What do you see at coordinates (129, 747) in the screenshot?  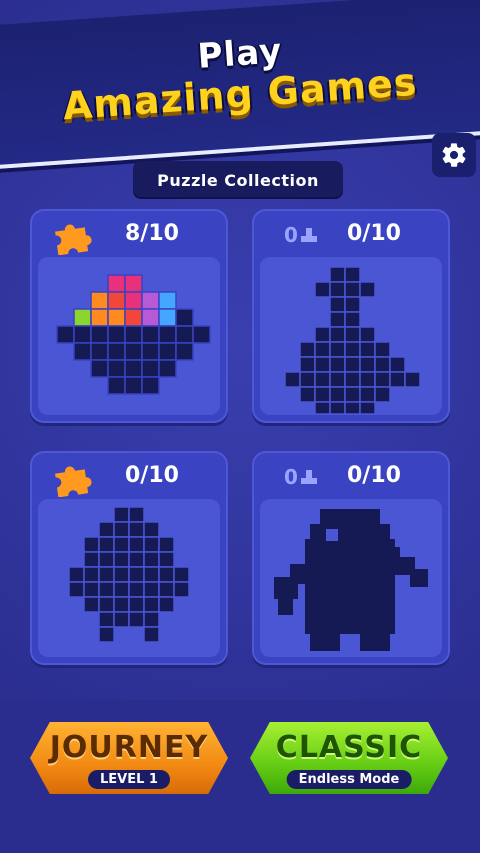 I see `journey-button-label: JOURNEY` at bounding box center [129, 747].